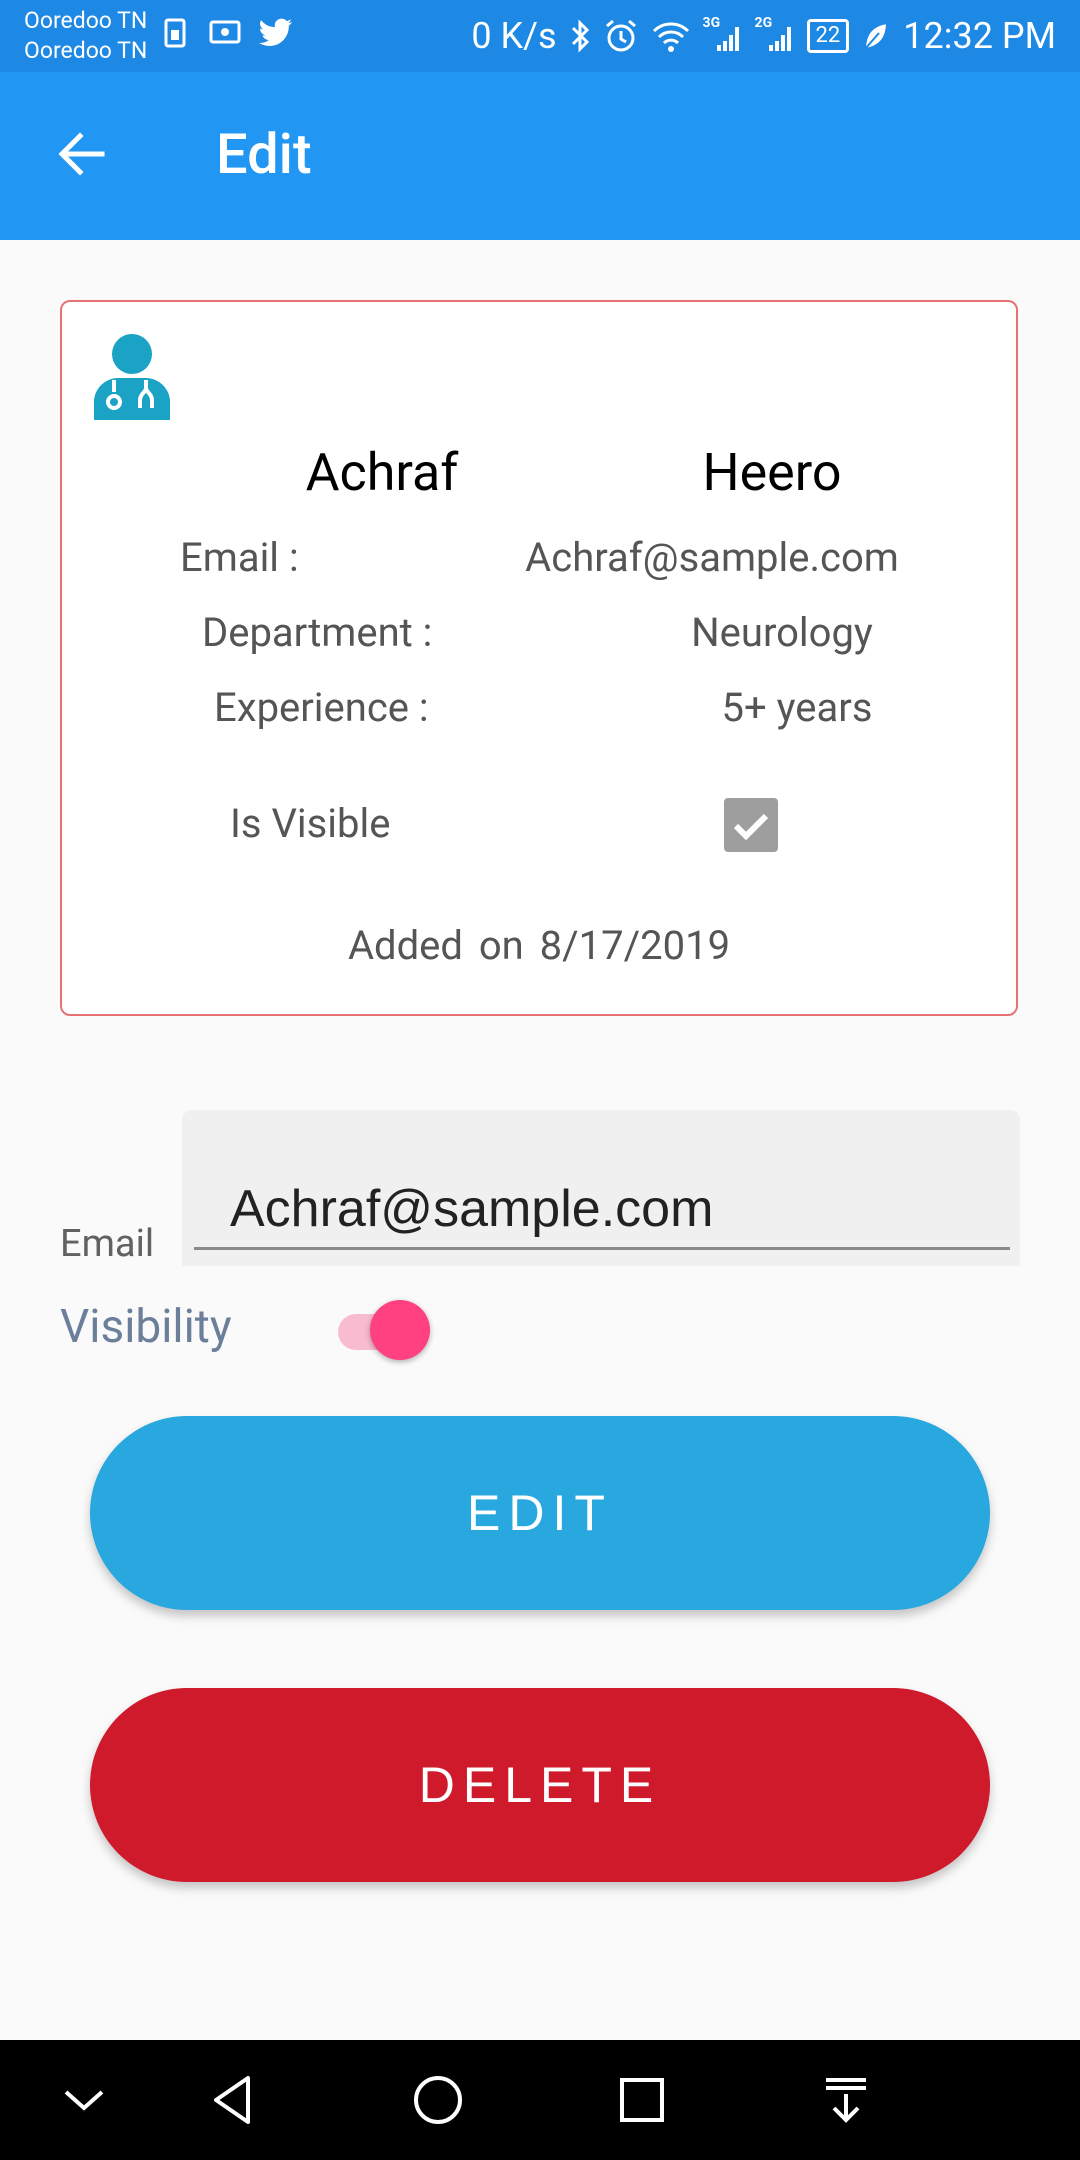 This screenshot has width=1080, height=2160. I want to click on department-value: Neurology, so click(782, 632).